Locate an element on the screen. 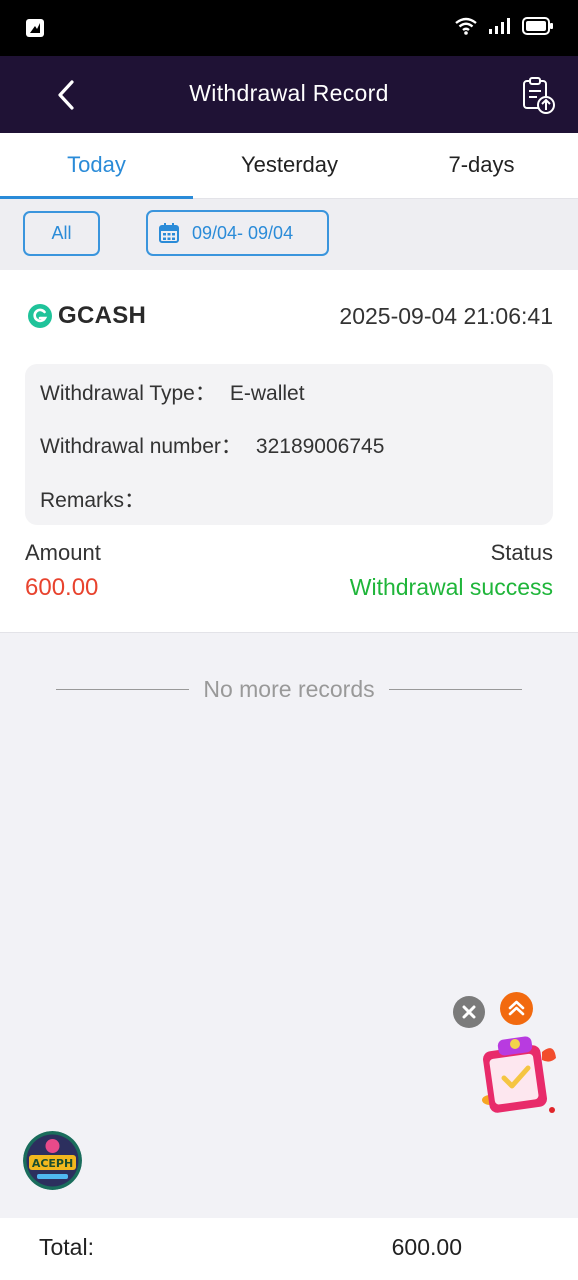  payment-method: GCASH is located at coordinates (86, 316).